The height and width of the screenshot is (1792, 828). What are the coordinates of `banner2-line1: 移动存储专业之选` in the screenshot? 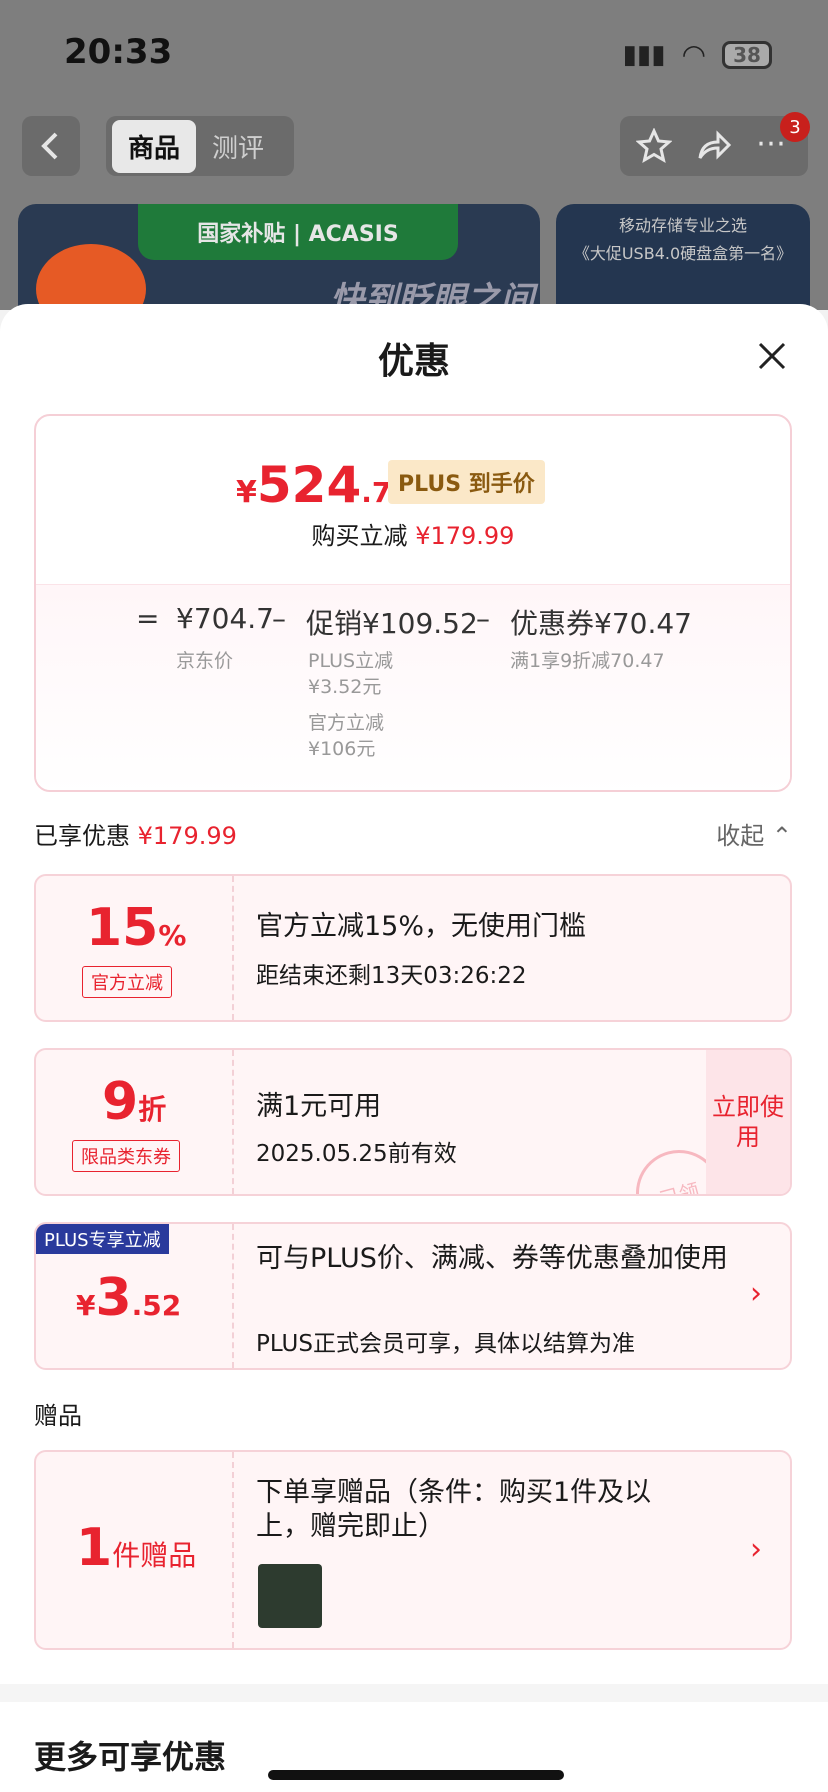 It's located at (682, 225).